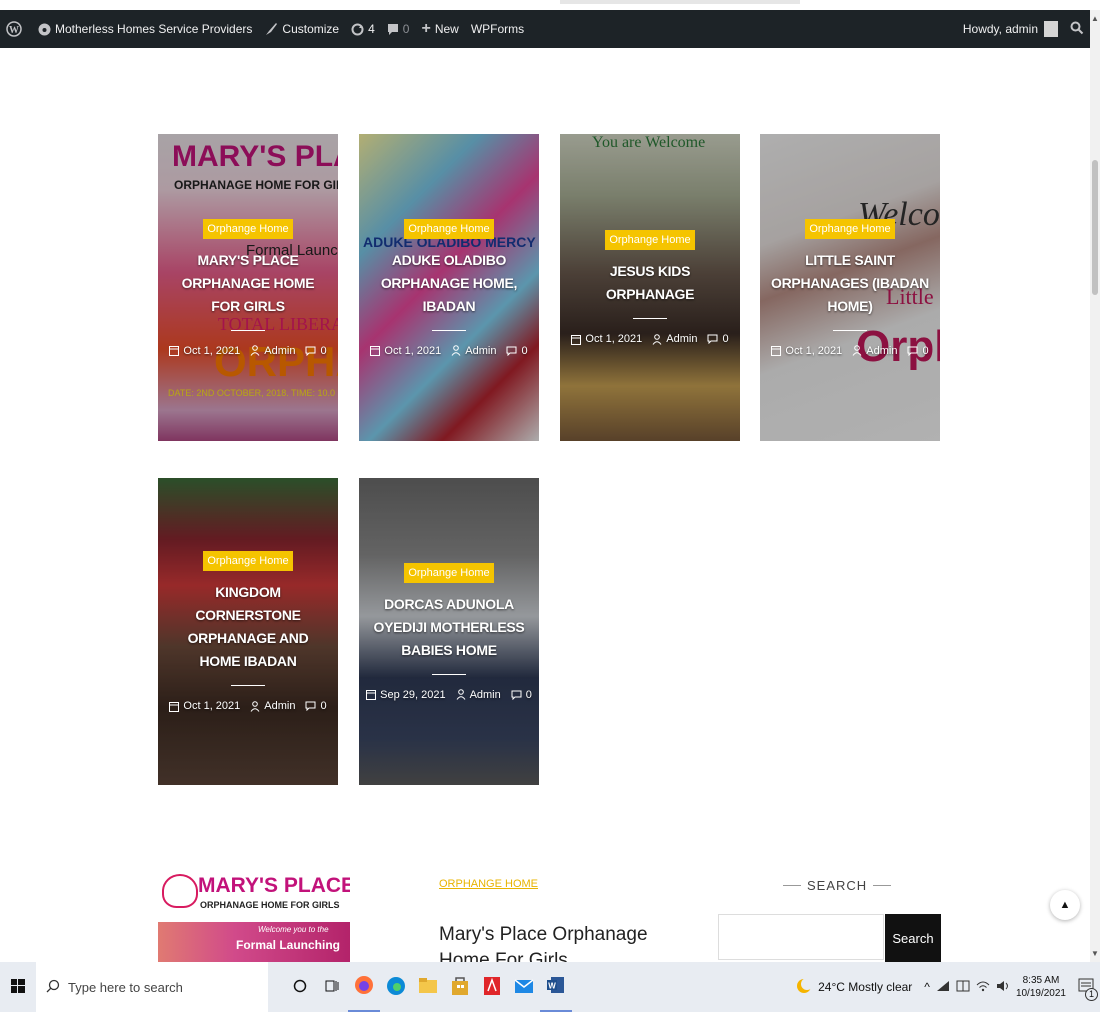  What do you see at coordinates (650, 283) in the screenshot?
I see `card-title: JESUS KIDS ORPHANAGE` at bounding box center [650, 283].